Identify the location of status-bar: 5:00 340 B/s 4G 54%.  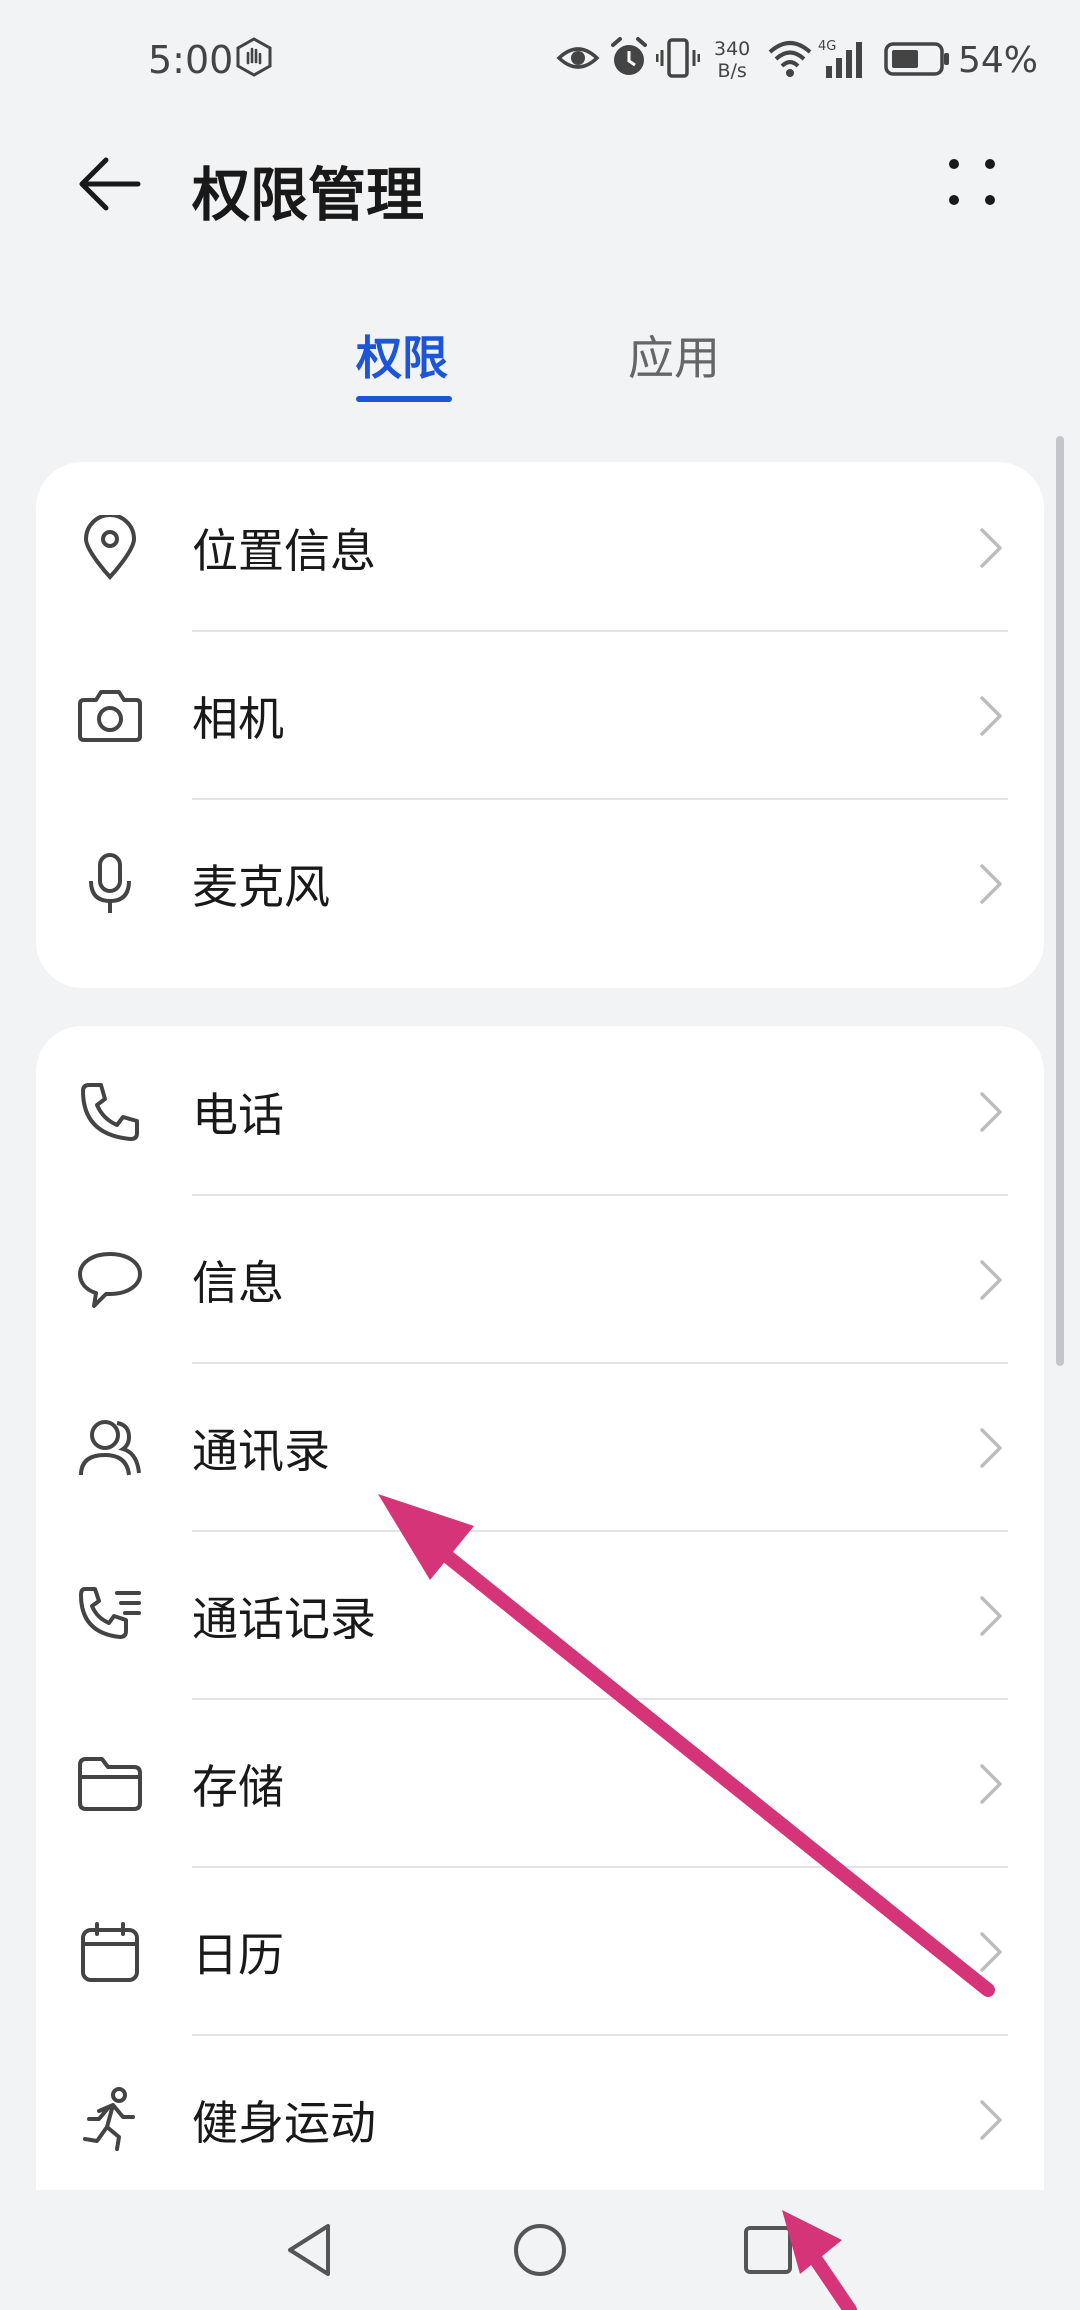
(540, 62).